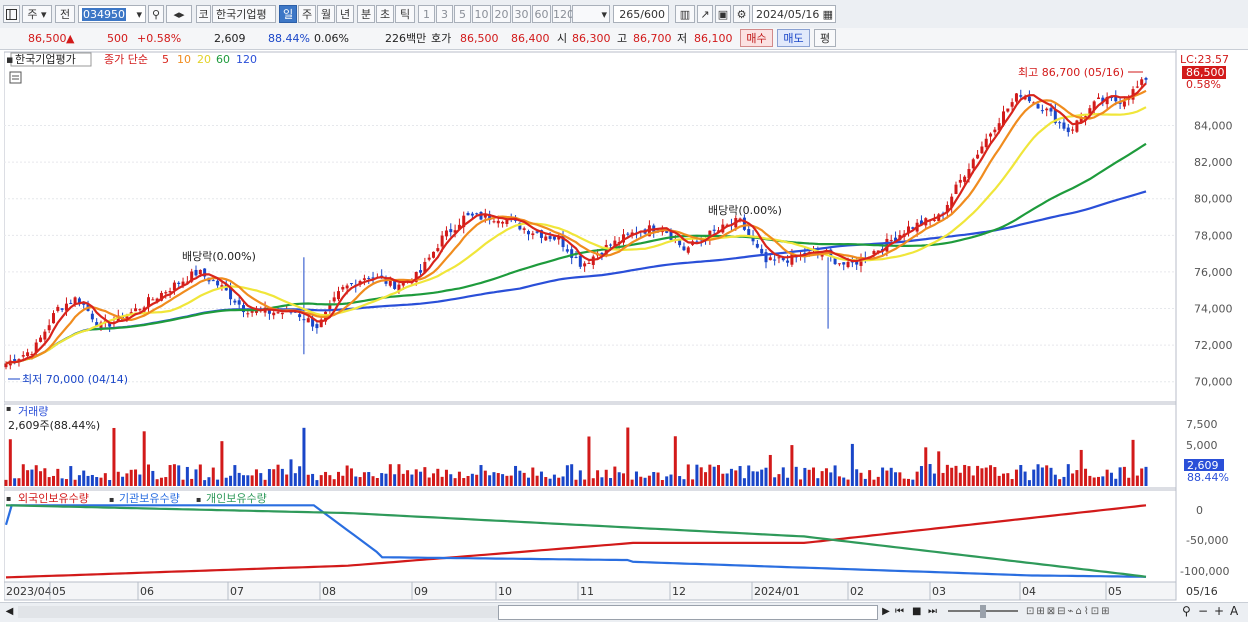 The image size is (1248, 622). Describe the element at coordinates (179, 14) in the screenshot. I see `speaker-icon: ◂▸` at that location.